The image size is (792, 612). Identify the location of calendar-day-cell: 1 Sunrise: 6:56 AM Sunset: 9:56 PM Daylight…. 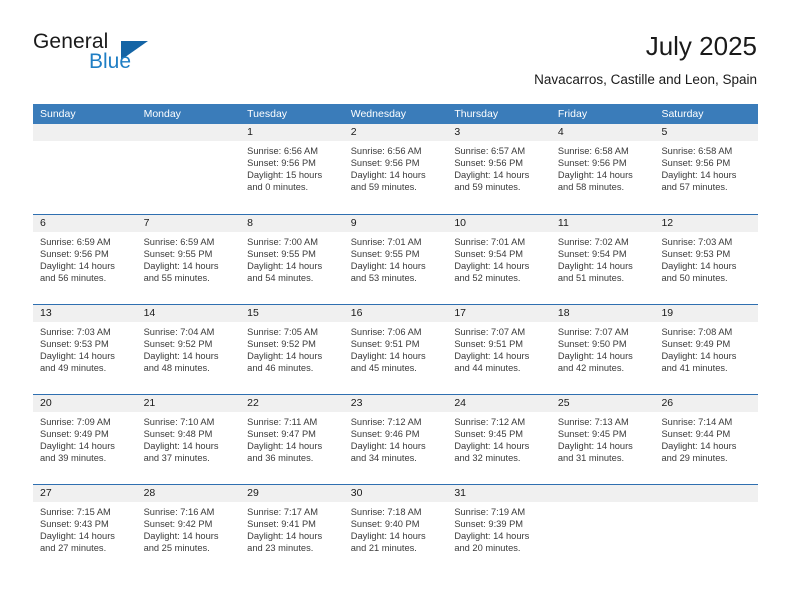
(292, 169).